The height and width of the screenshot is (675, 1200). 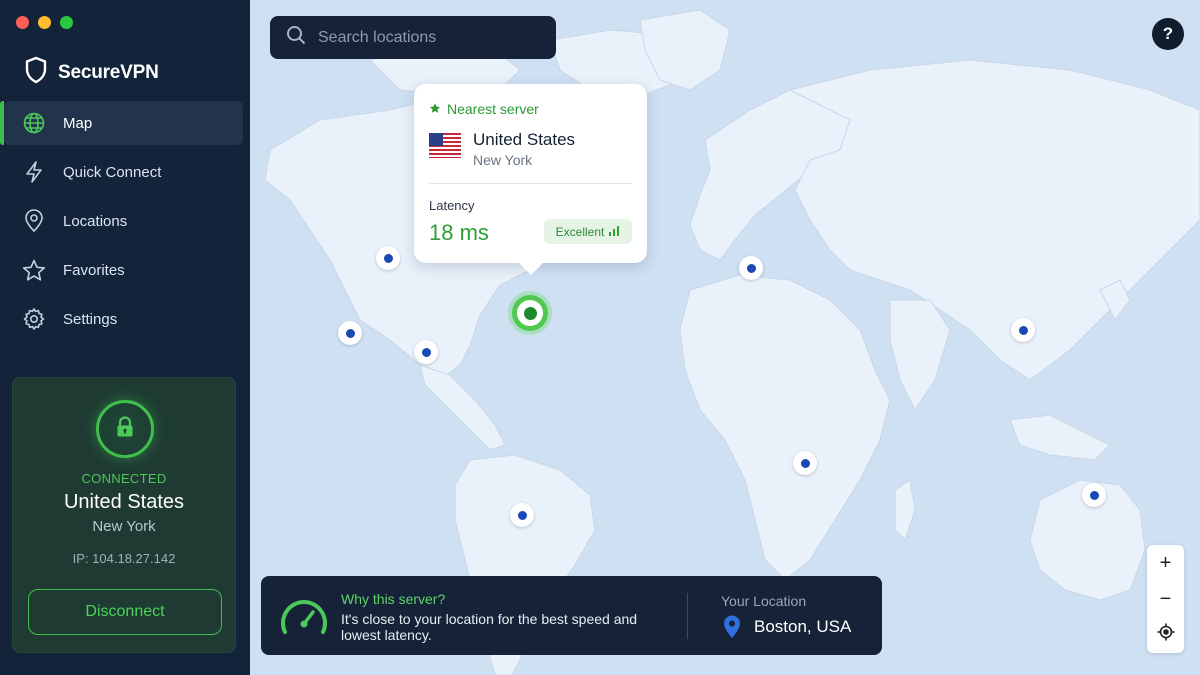 What do you see at coordinates (34, 123) in the screenshot?
I see `globe-icon` at bounding box center [34, 123].